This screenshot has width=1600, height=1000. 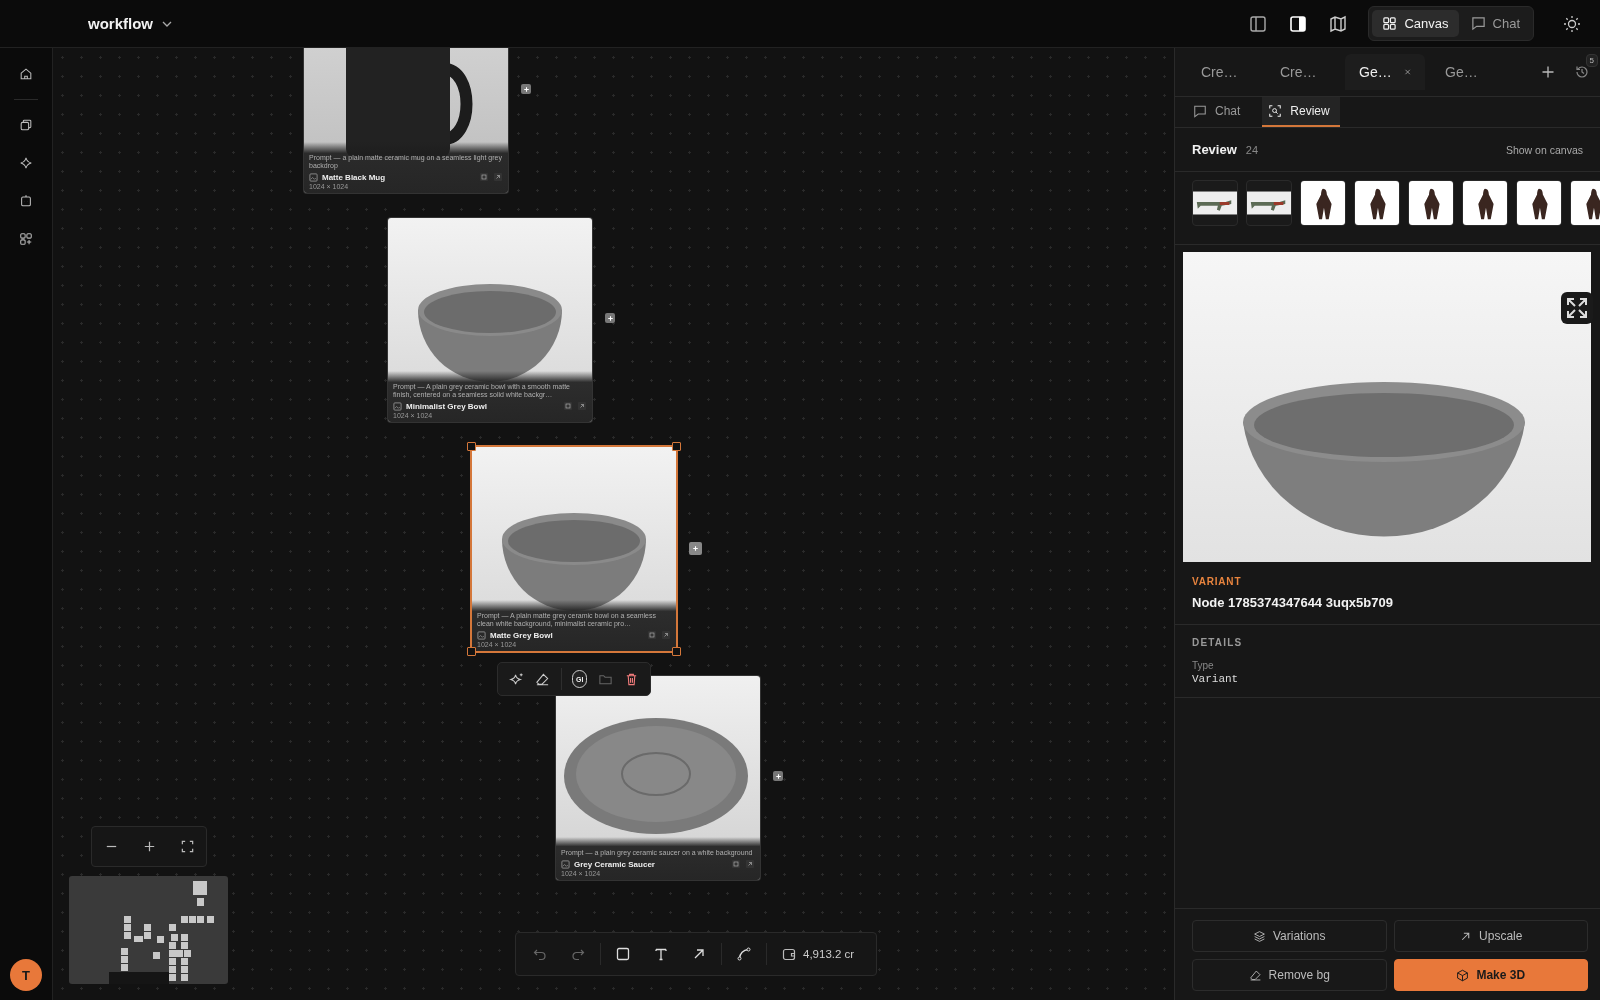 I want to click on cube-icon, so click(x=1463, y=975).